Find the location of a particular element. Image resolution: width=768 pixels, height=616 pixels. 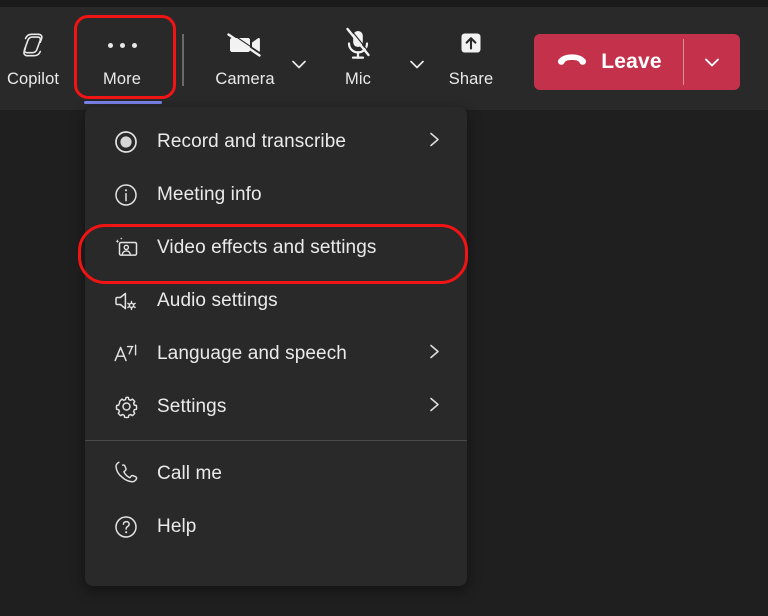

more-dots-icon is located at coordinates (122, 45).